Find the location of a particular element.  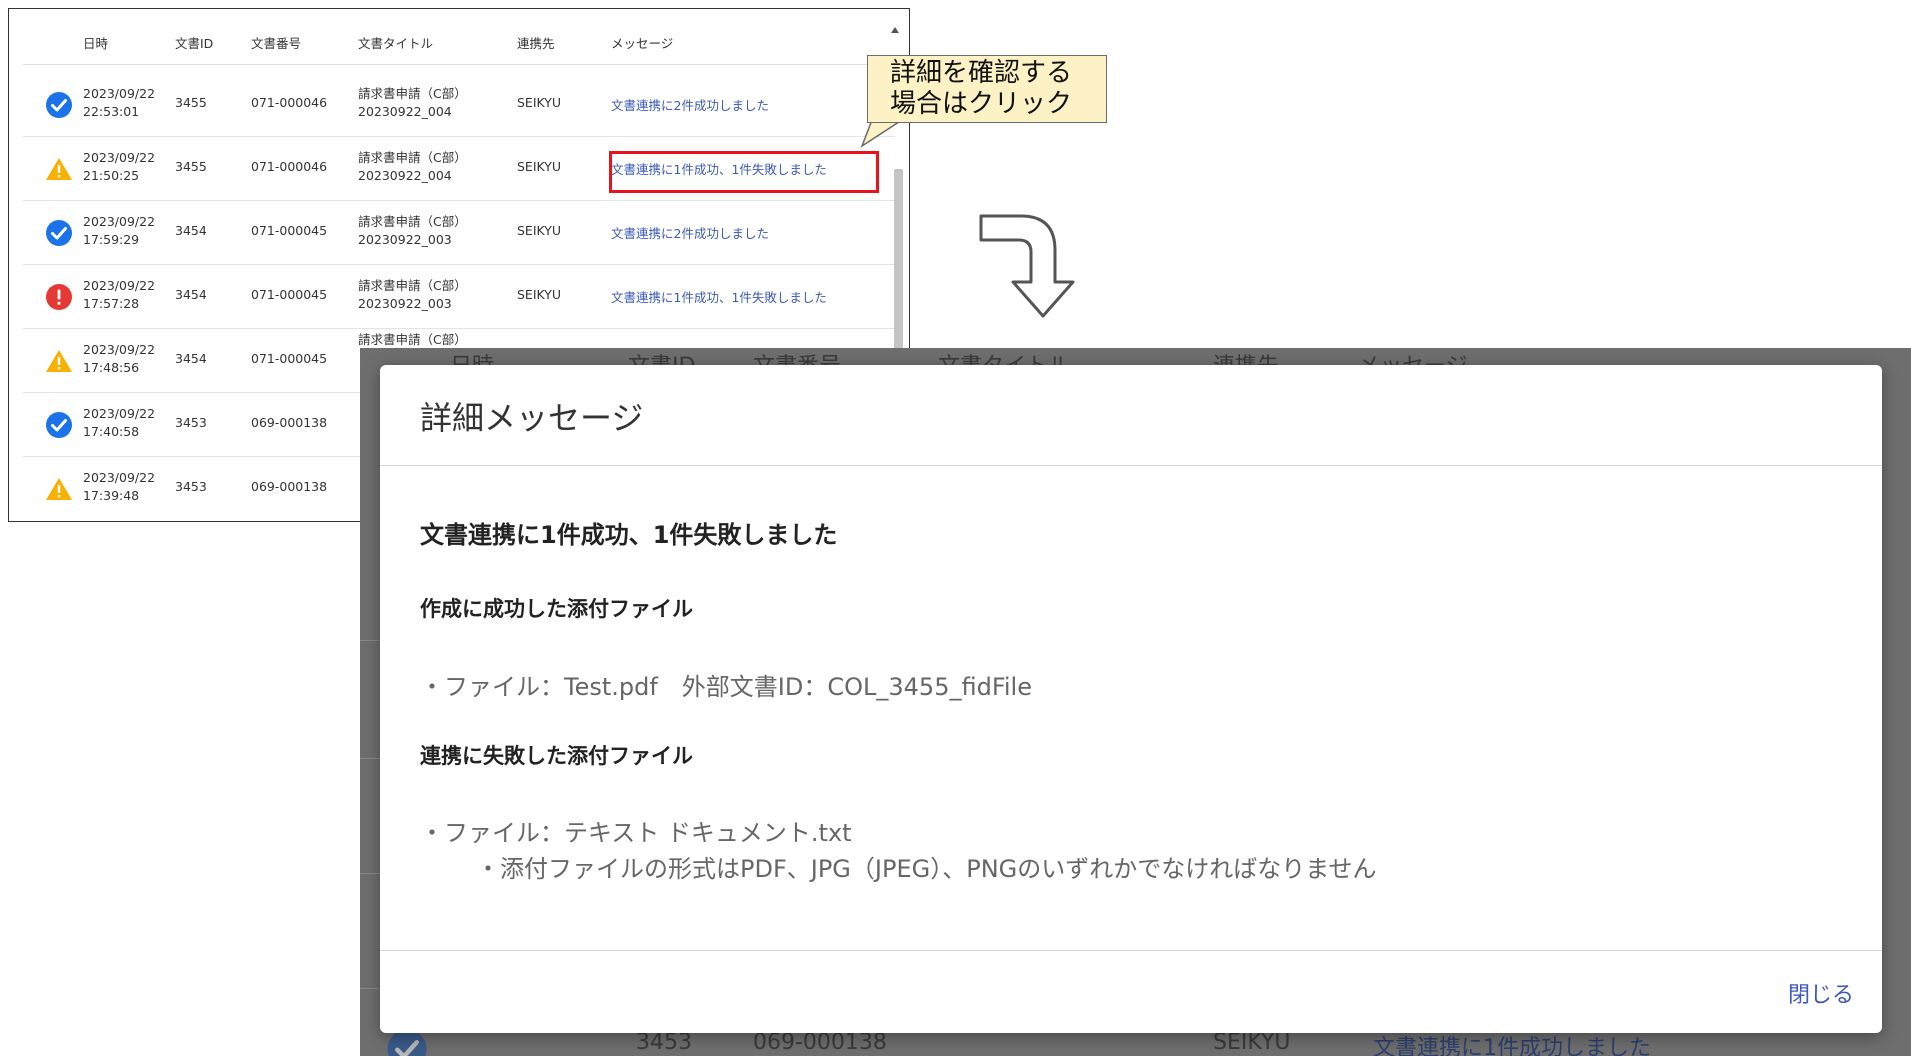

bg-row-doc-number: 069-000138 is located at coordinates (820, 1042).